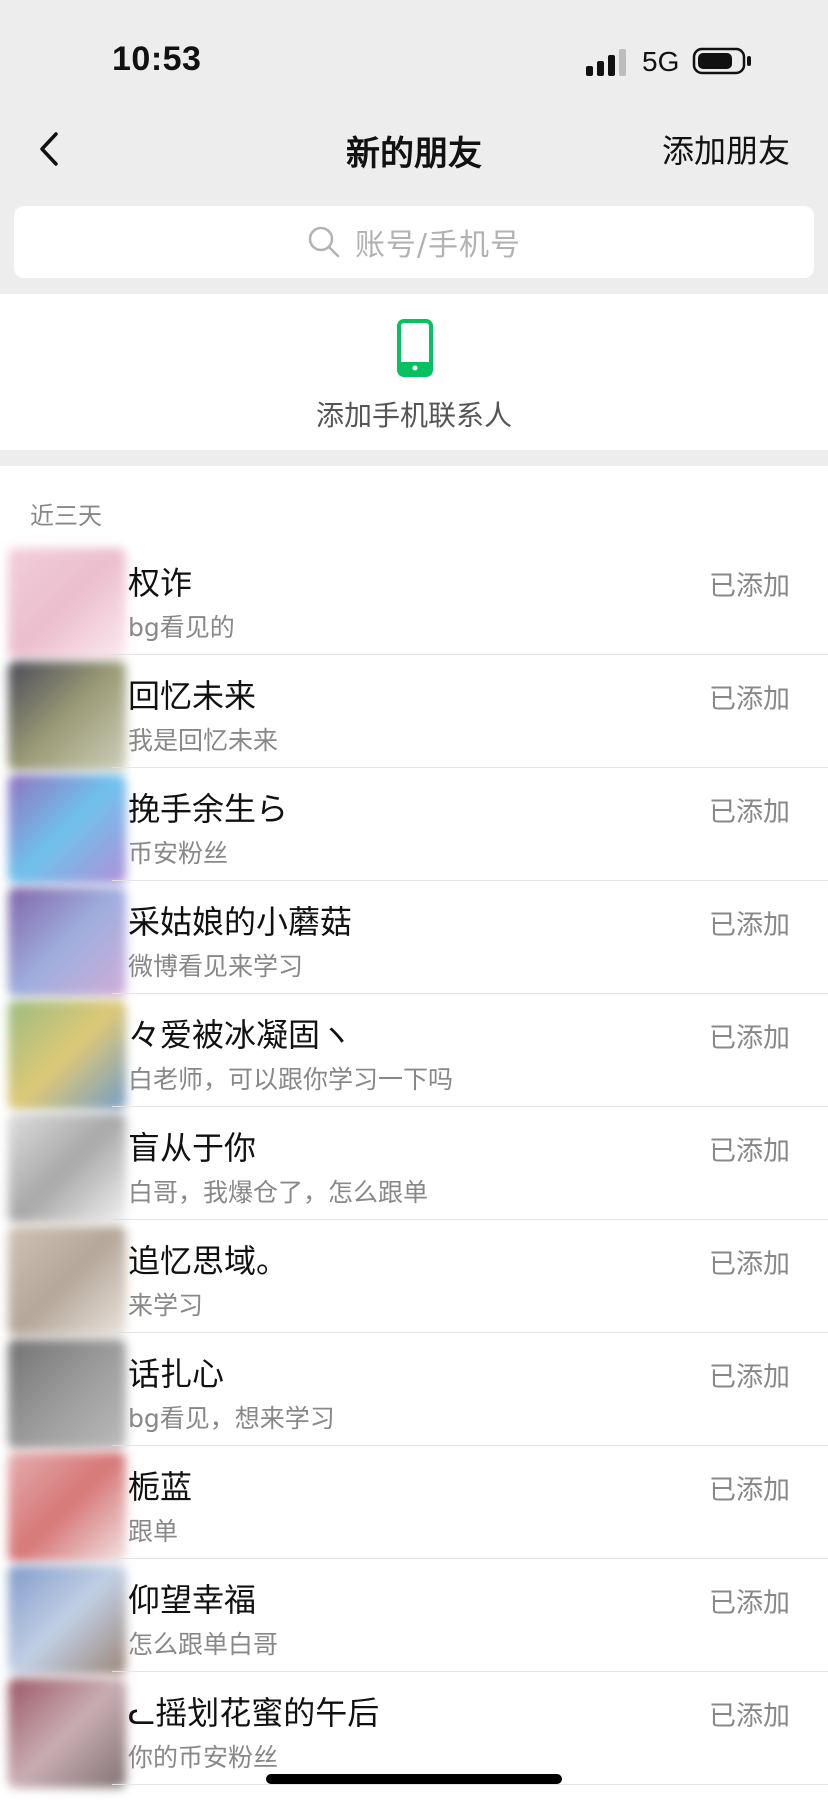 This screenshot has height=1800, width=828. Describe the element at coordinates (208, 809) in the screenshot. I see `friend-name: 挽手余生ら` at that location.